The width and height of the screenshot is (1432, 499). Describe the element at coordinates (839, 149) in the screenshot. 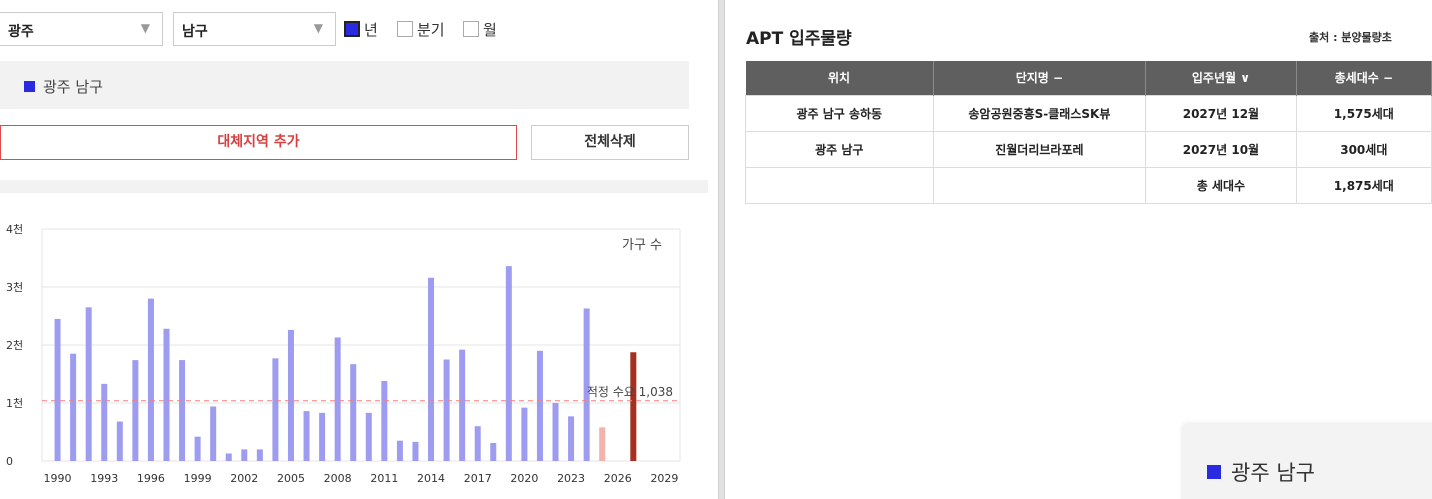

I see `table-cell: 광주 남구` at that location.